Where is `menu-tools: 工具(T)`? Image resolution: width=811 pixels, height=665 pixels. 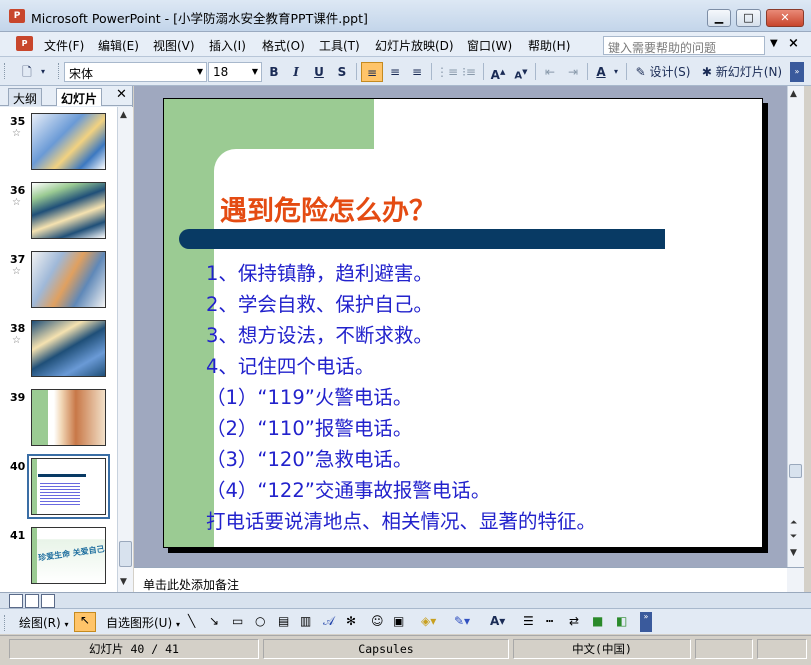 menu-tools: 工具(T) is located at coordinates (339, 45).